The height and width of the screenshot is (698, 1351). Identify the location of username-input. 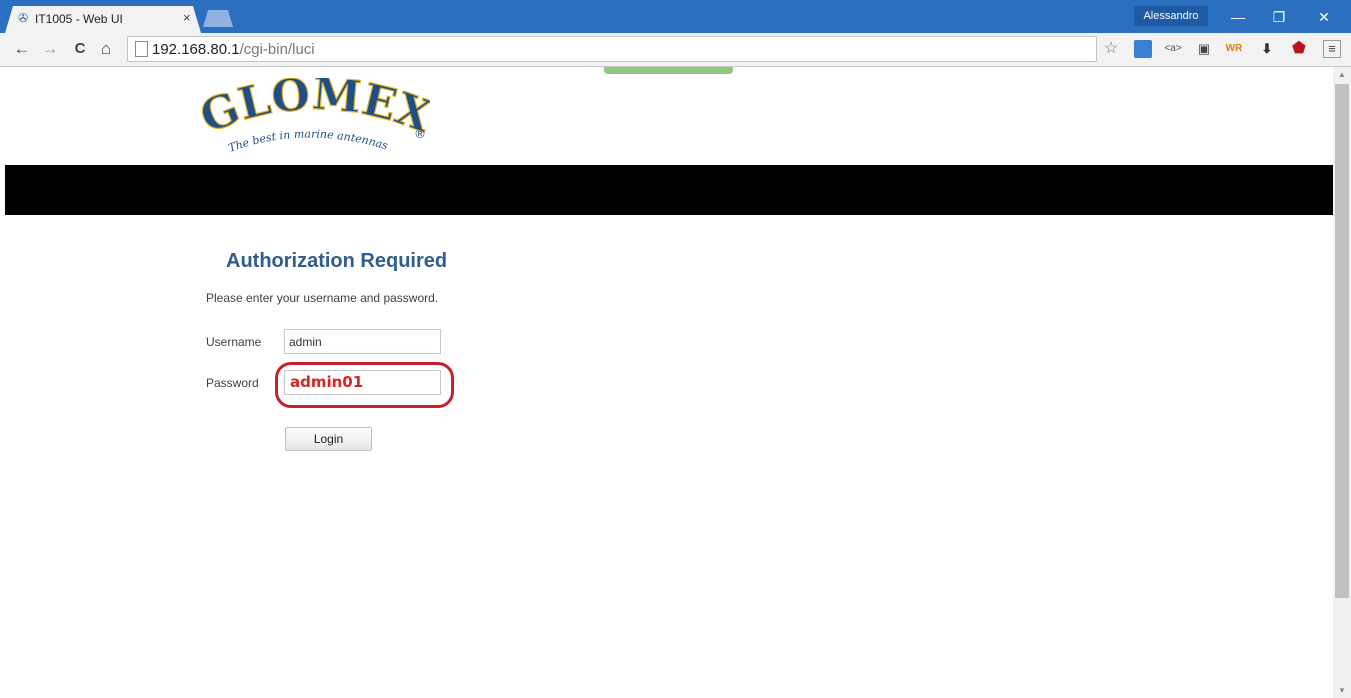
(362, 341).